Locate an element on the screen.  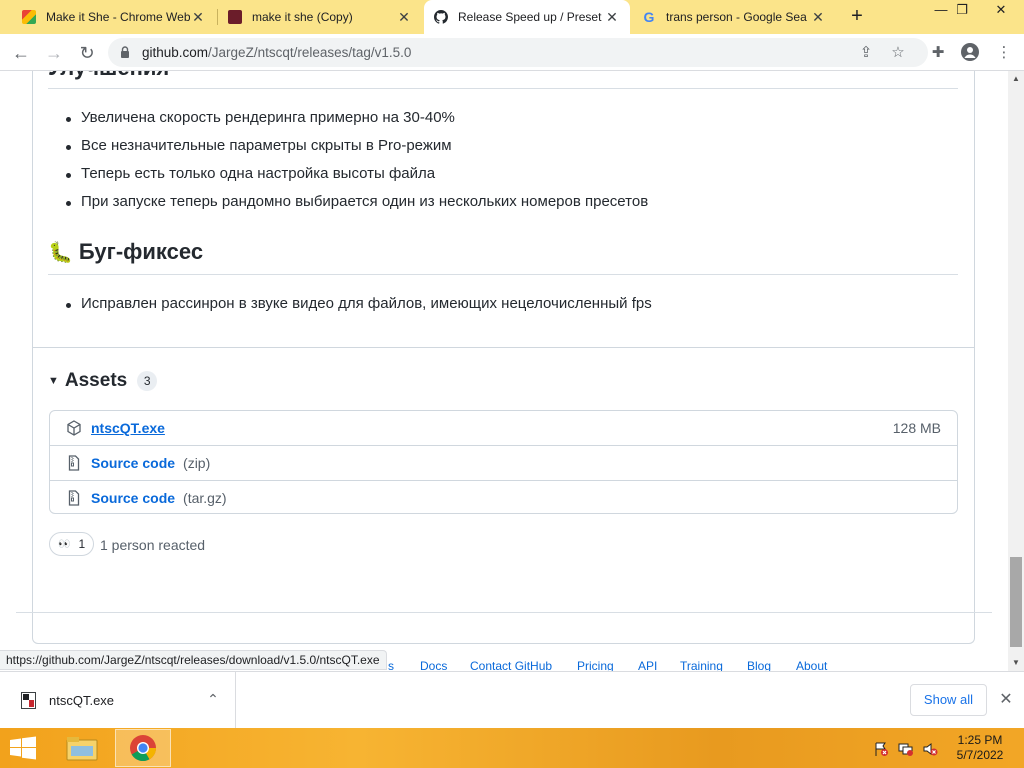
eyes-emoji-icon: 👀 is located at coordinates (64, 544).